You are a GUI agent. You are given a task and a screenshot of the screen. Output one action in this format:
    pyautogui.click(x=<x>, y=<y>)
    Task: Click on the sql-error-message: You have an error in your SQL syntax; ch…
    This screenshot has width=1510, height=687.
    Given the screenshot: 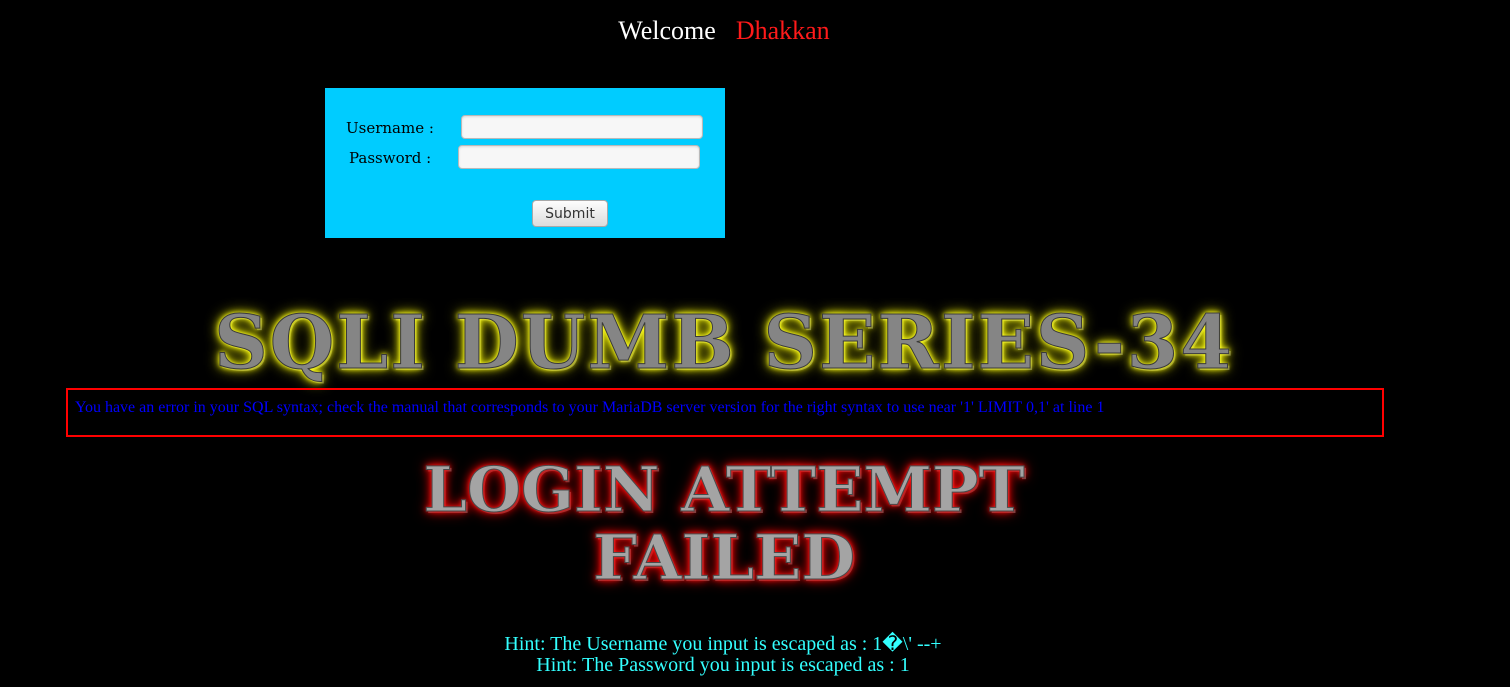 What is the action you would take?
    pyautogui.click(x=590, y=407)
    